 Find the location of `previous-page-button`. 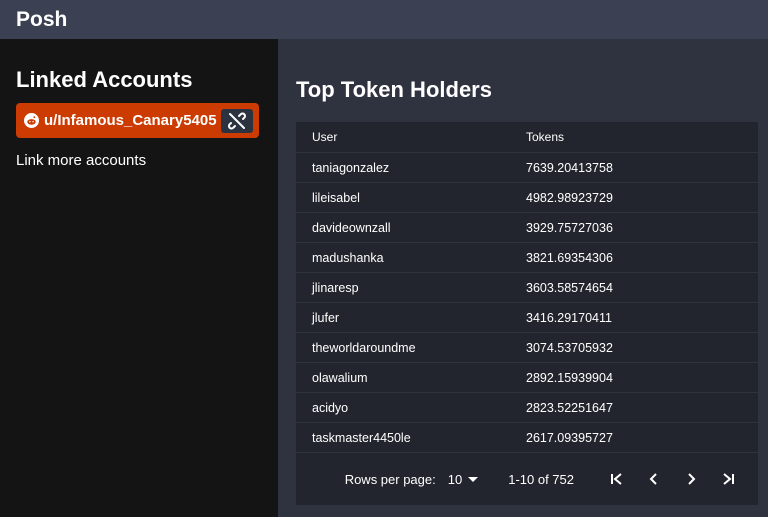

previous-page-button is located at coordinates (653, 479).